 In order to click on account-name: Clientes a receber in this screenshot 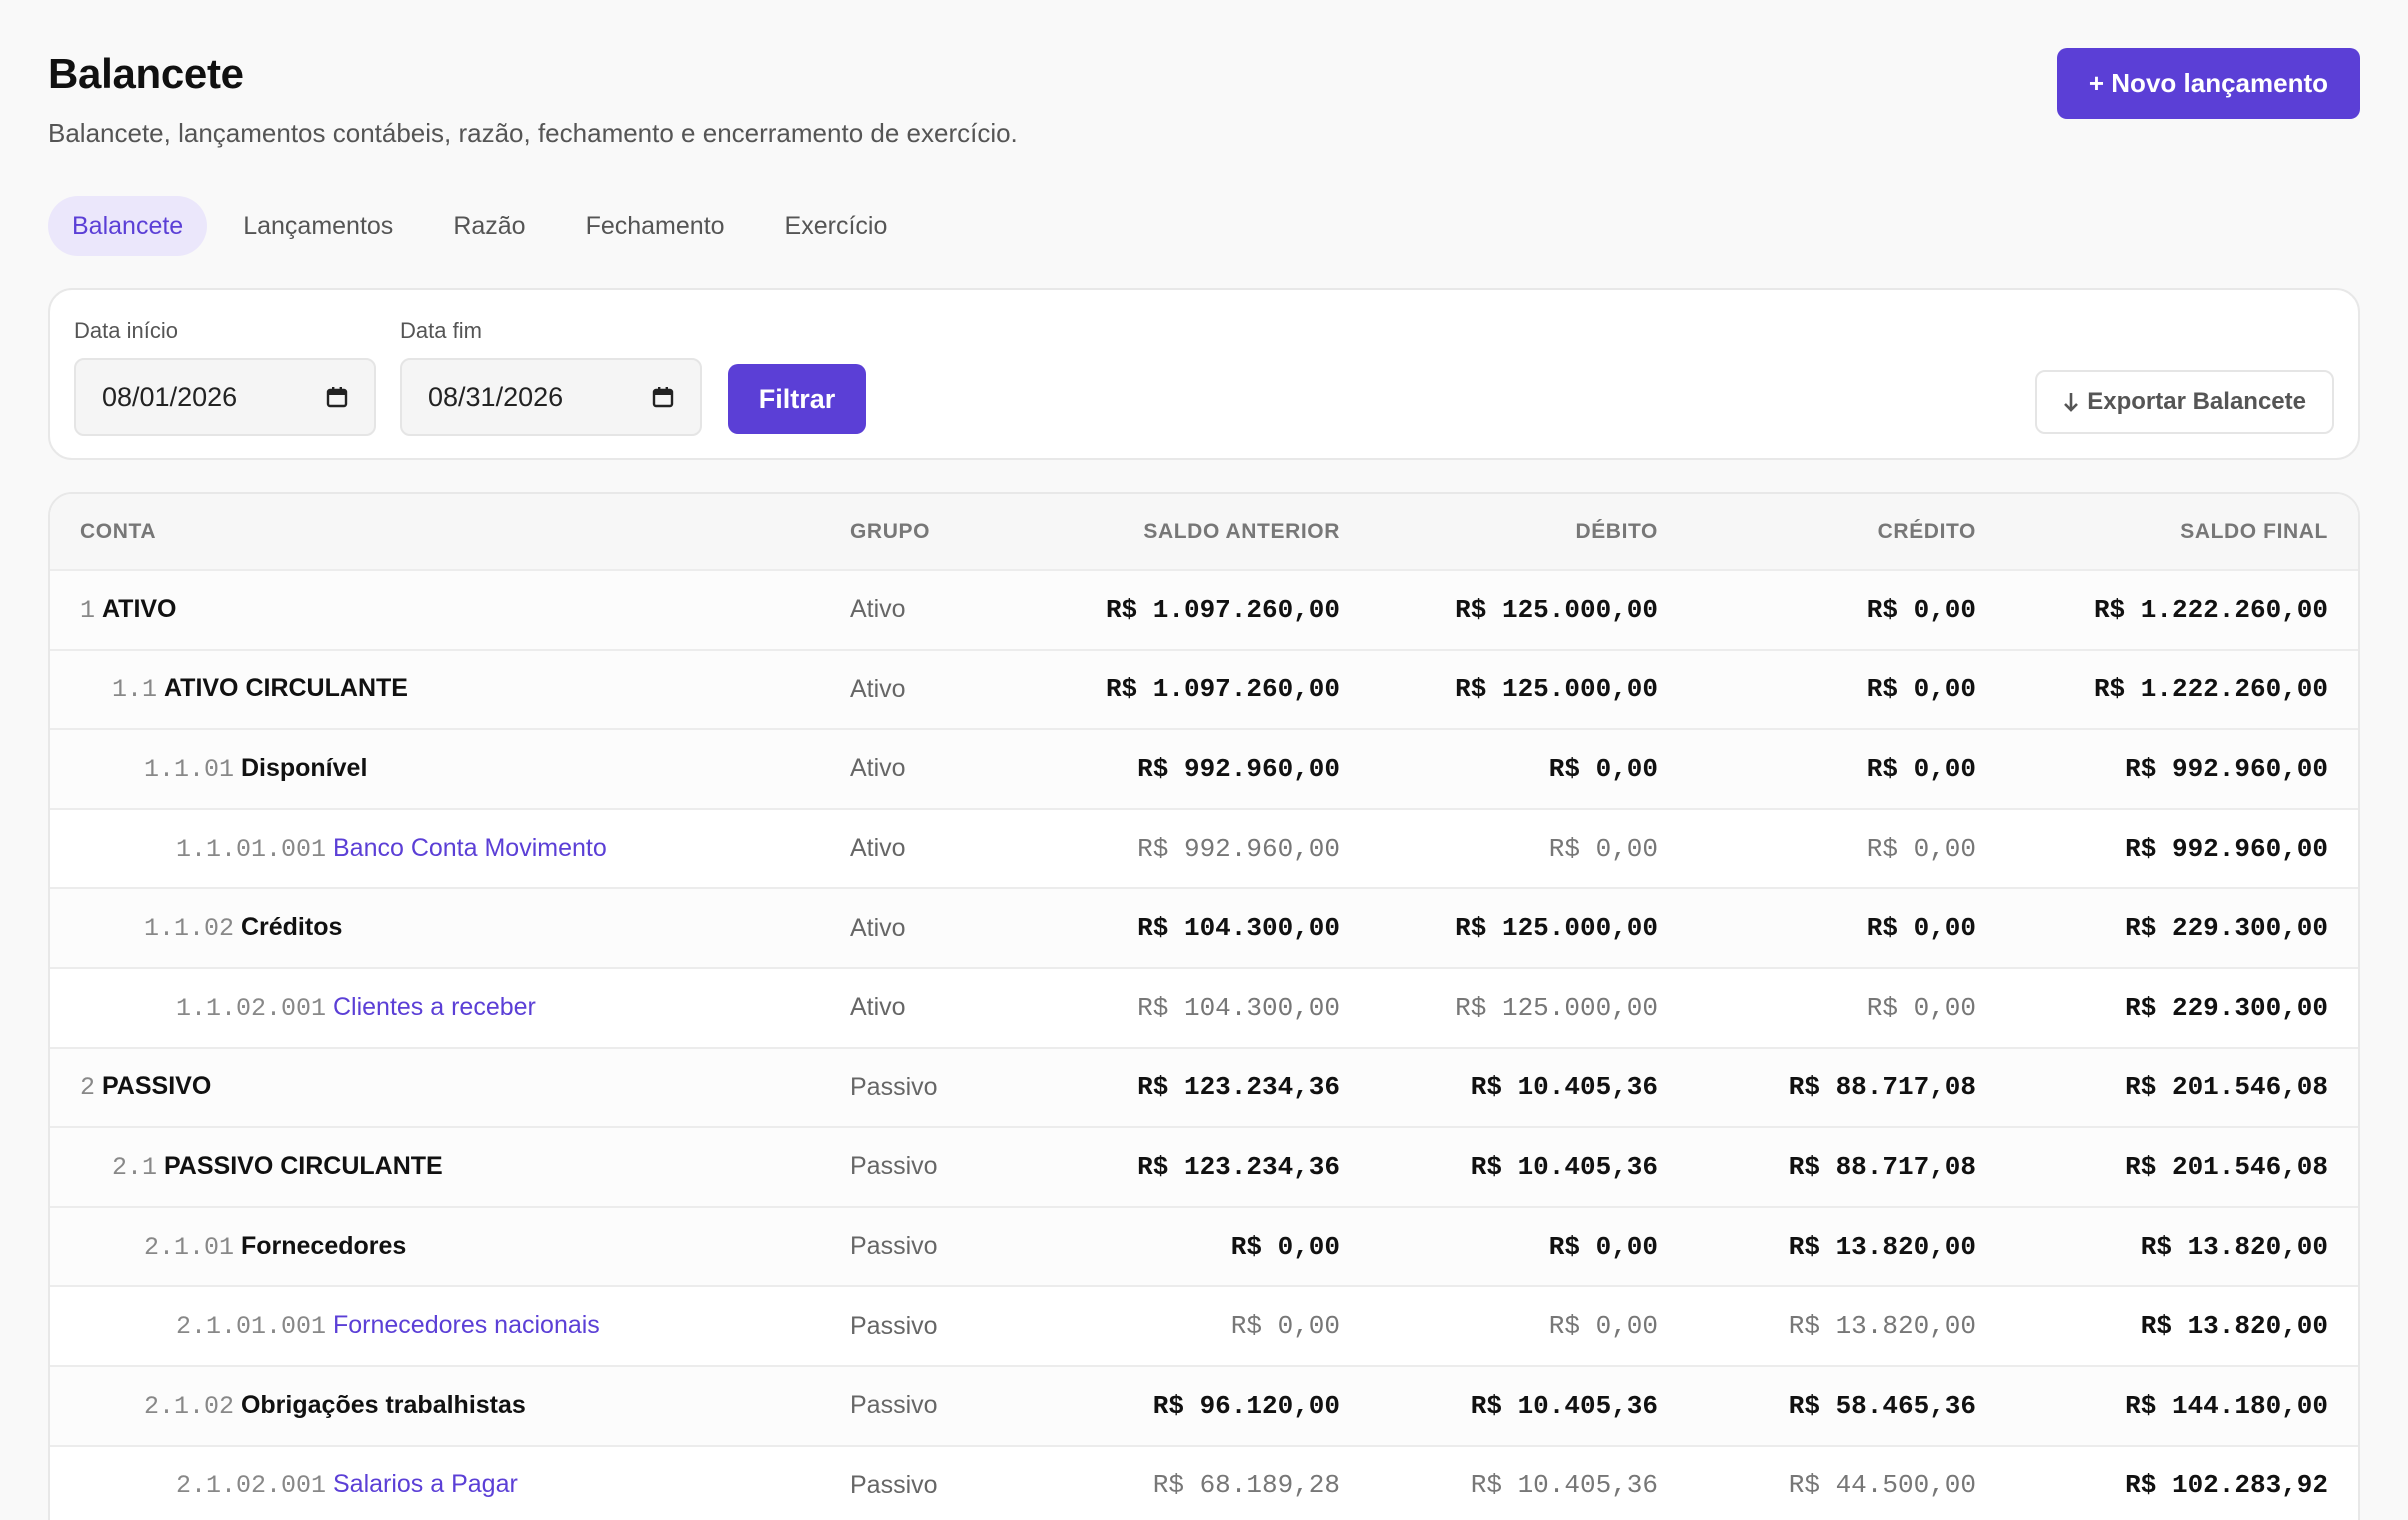, I will do `click(434, 1007)`.